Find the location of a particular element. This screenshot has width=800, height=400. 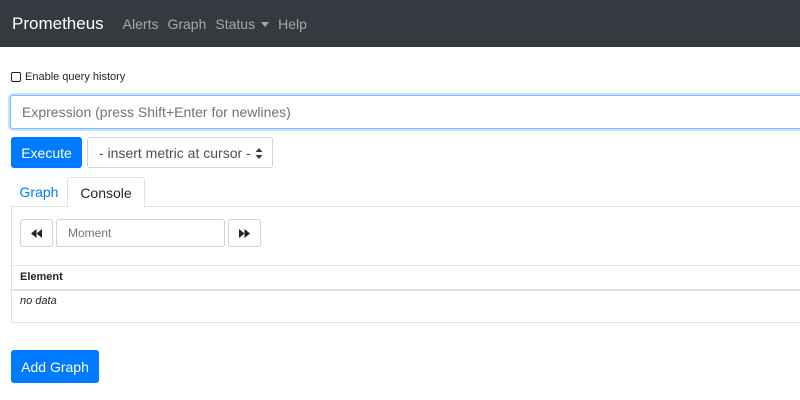

fast-backward-icon is located at coordinates (36, 233).